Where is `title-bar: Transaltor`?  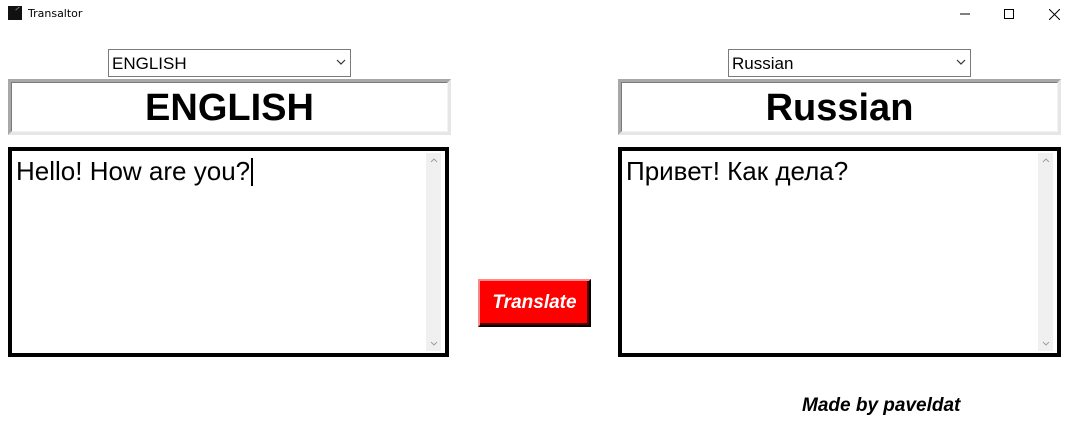
title-bar: Transaltor is located at coordinates (538, 14).